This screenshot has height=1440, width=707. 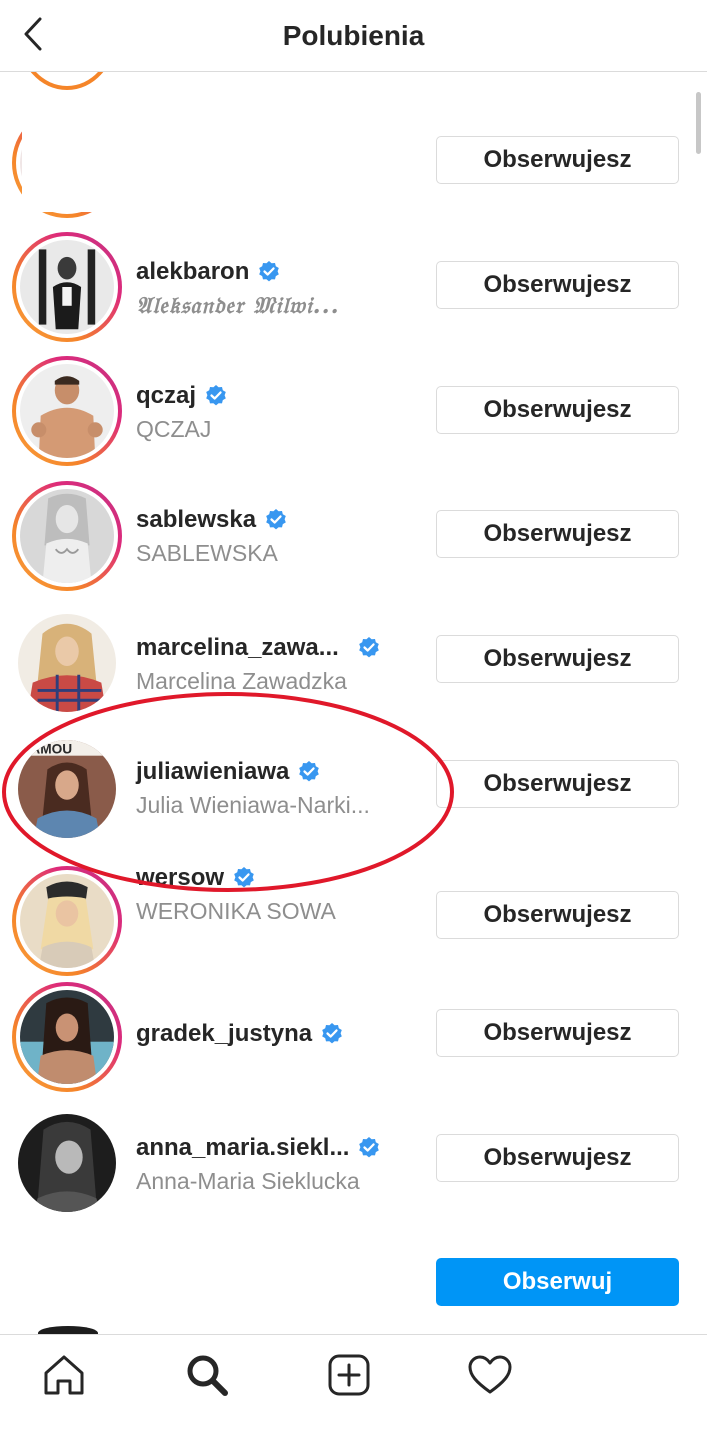 What do you see at coordinates (182, 412) in the screenshot?
I see `user-names: qczaj QCZAJ` at bounding box center [182, 412].